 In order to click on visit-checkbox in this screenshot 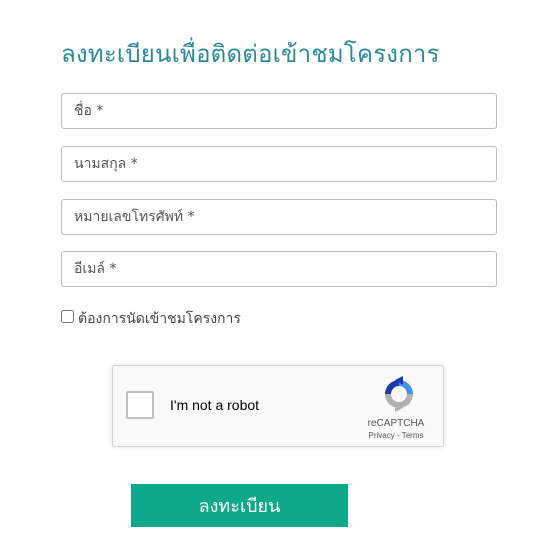, I will do `click(67, 316)`.